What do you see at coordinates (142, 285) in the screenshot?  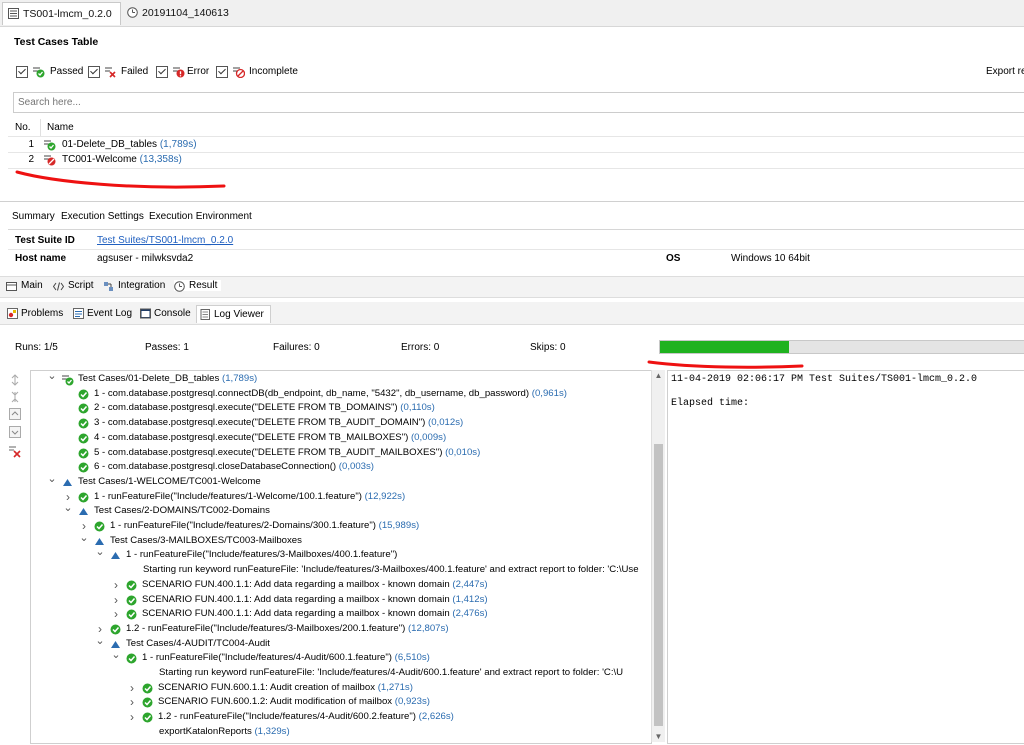 I see `tab-label: Integration` at bounding box center [142, 285].